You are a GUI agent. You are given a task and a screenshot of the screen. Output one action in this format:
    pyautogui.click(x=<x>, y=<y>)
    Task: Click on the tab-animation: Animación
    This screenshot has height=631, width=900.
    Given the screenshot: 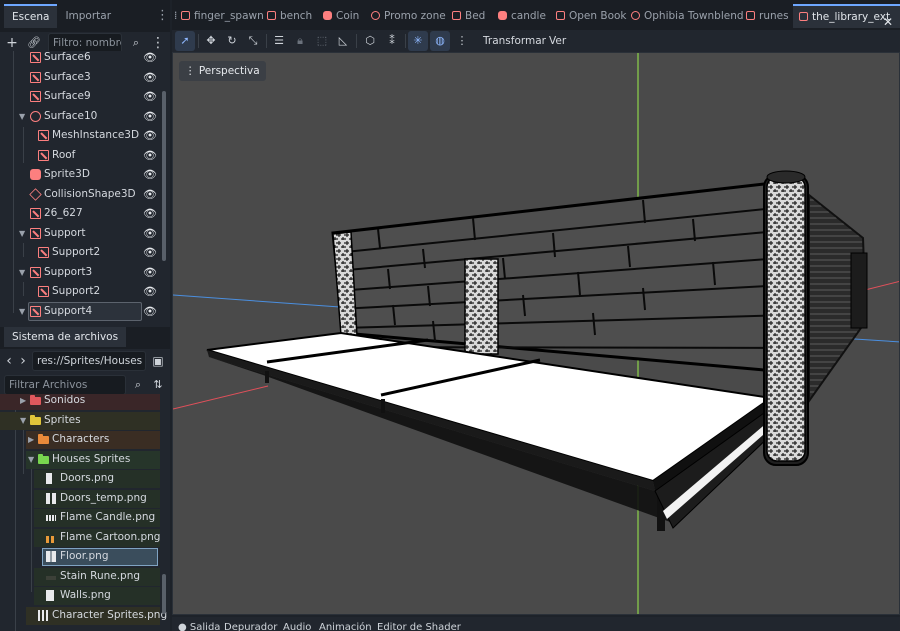 What is the action you would take?
    pyautogui.click(x=345, y=626)
    